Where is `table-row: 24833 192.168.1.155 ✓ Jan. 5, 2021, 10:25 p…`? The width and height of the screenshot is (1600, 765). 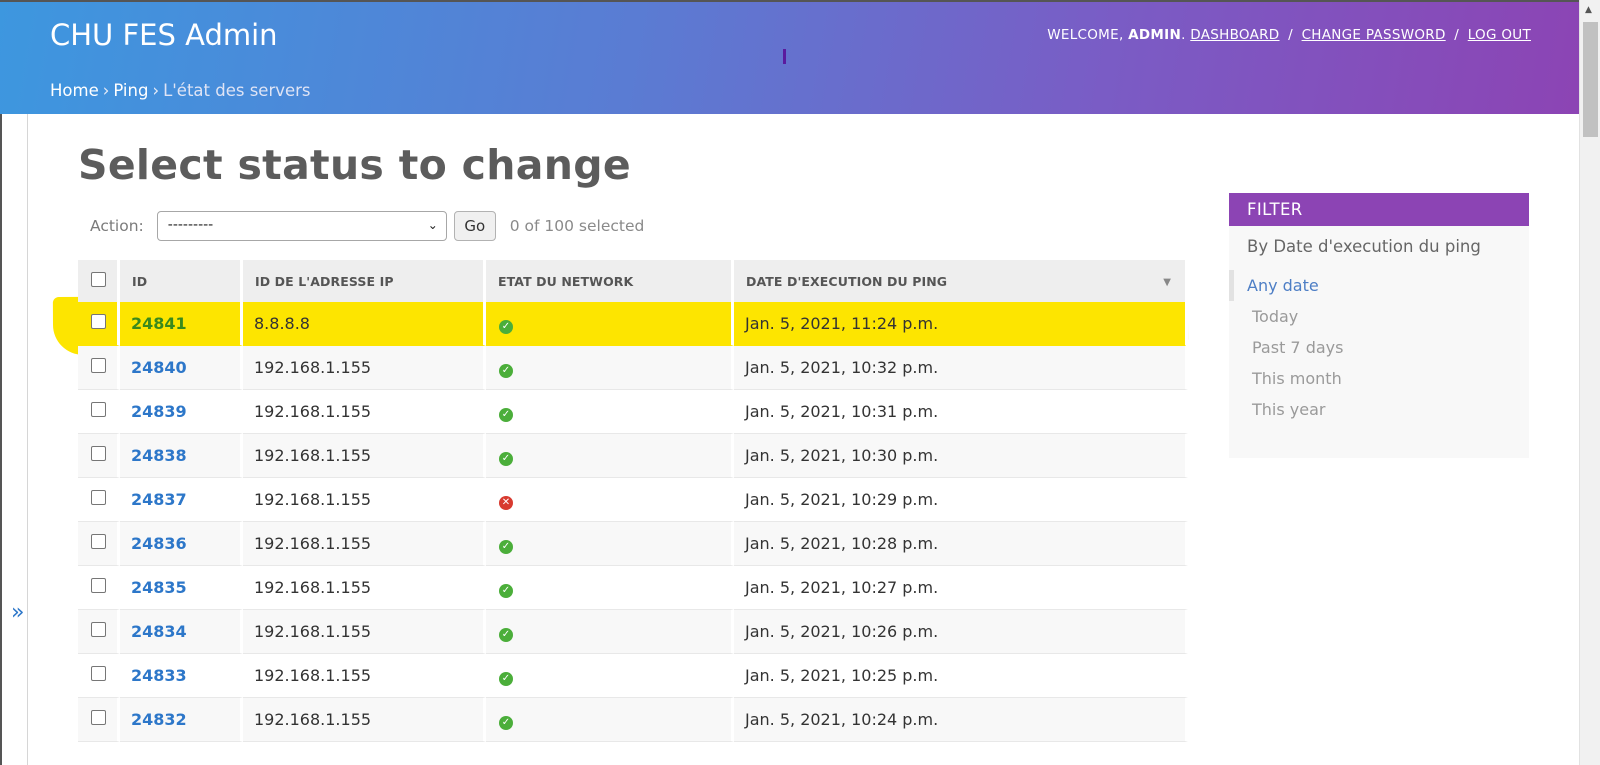 table-row: 24833 192.168.1.155 ✓ Jan. 5, 2021, 10:25 p… is located at coordinates (633, 676).